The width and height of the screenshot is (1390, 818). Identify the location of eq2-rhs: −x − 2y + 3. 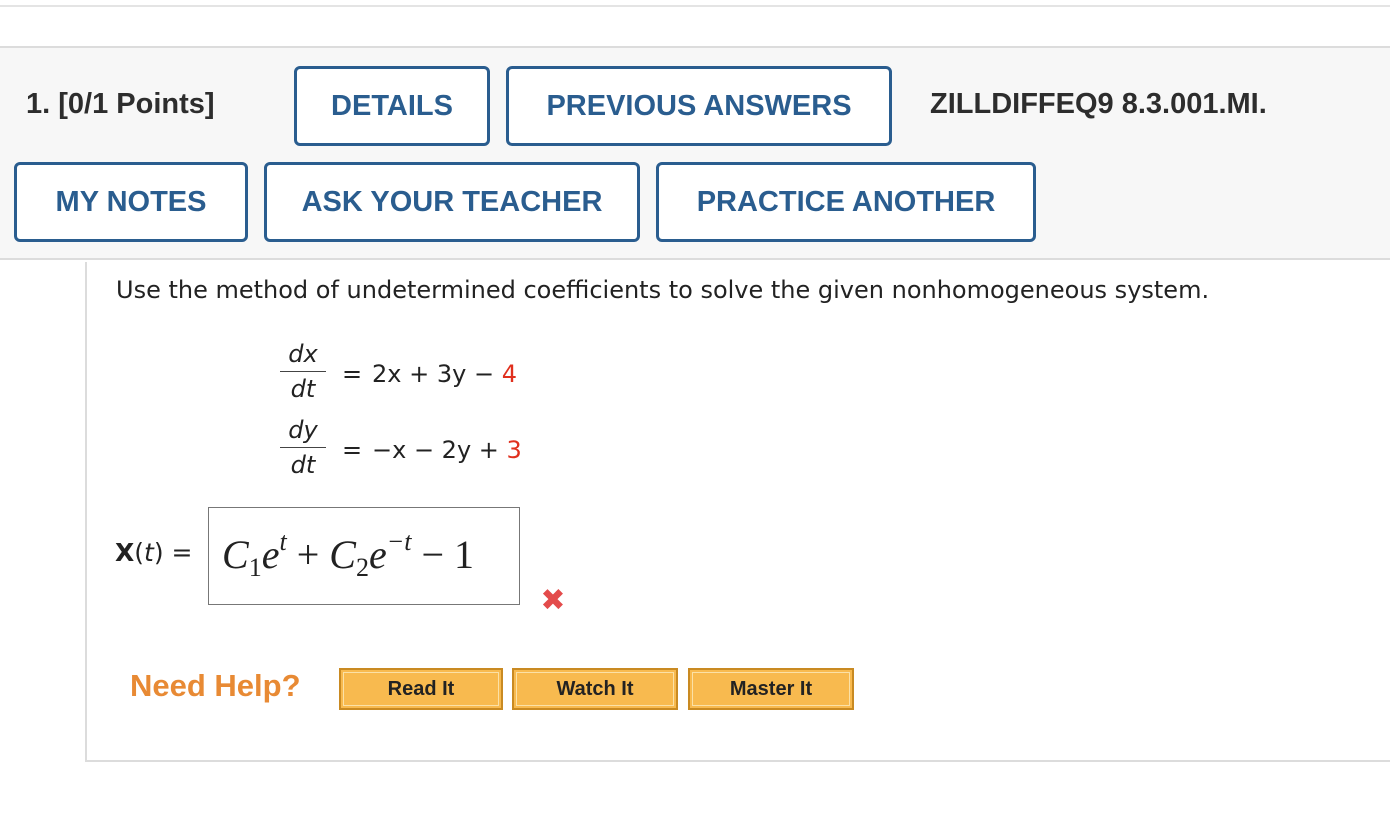
(447, 450).